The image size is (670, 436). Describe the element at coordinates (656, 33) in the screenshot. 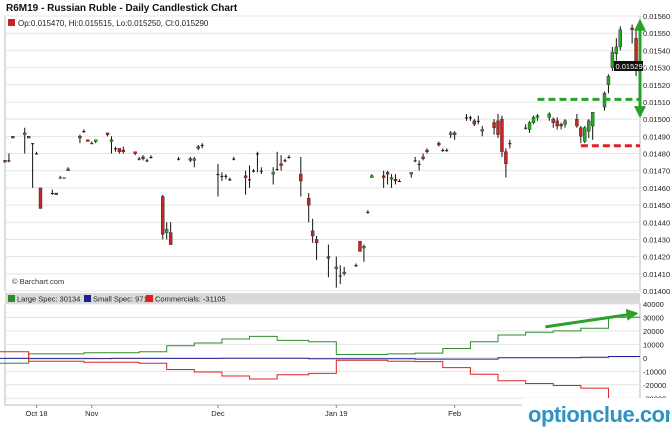

I see `price-tick-label: 0.015500` at that location.